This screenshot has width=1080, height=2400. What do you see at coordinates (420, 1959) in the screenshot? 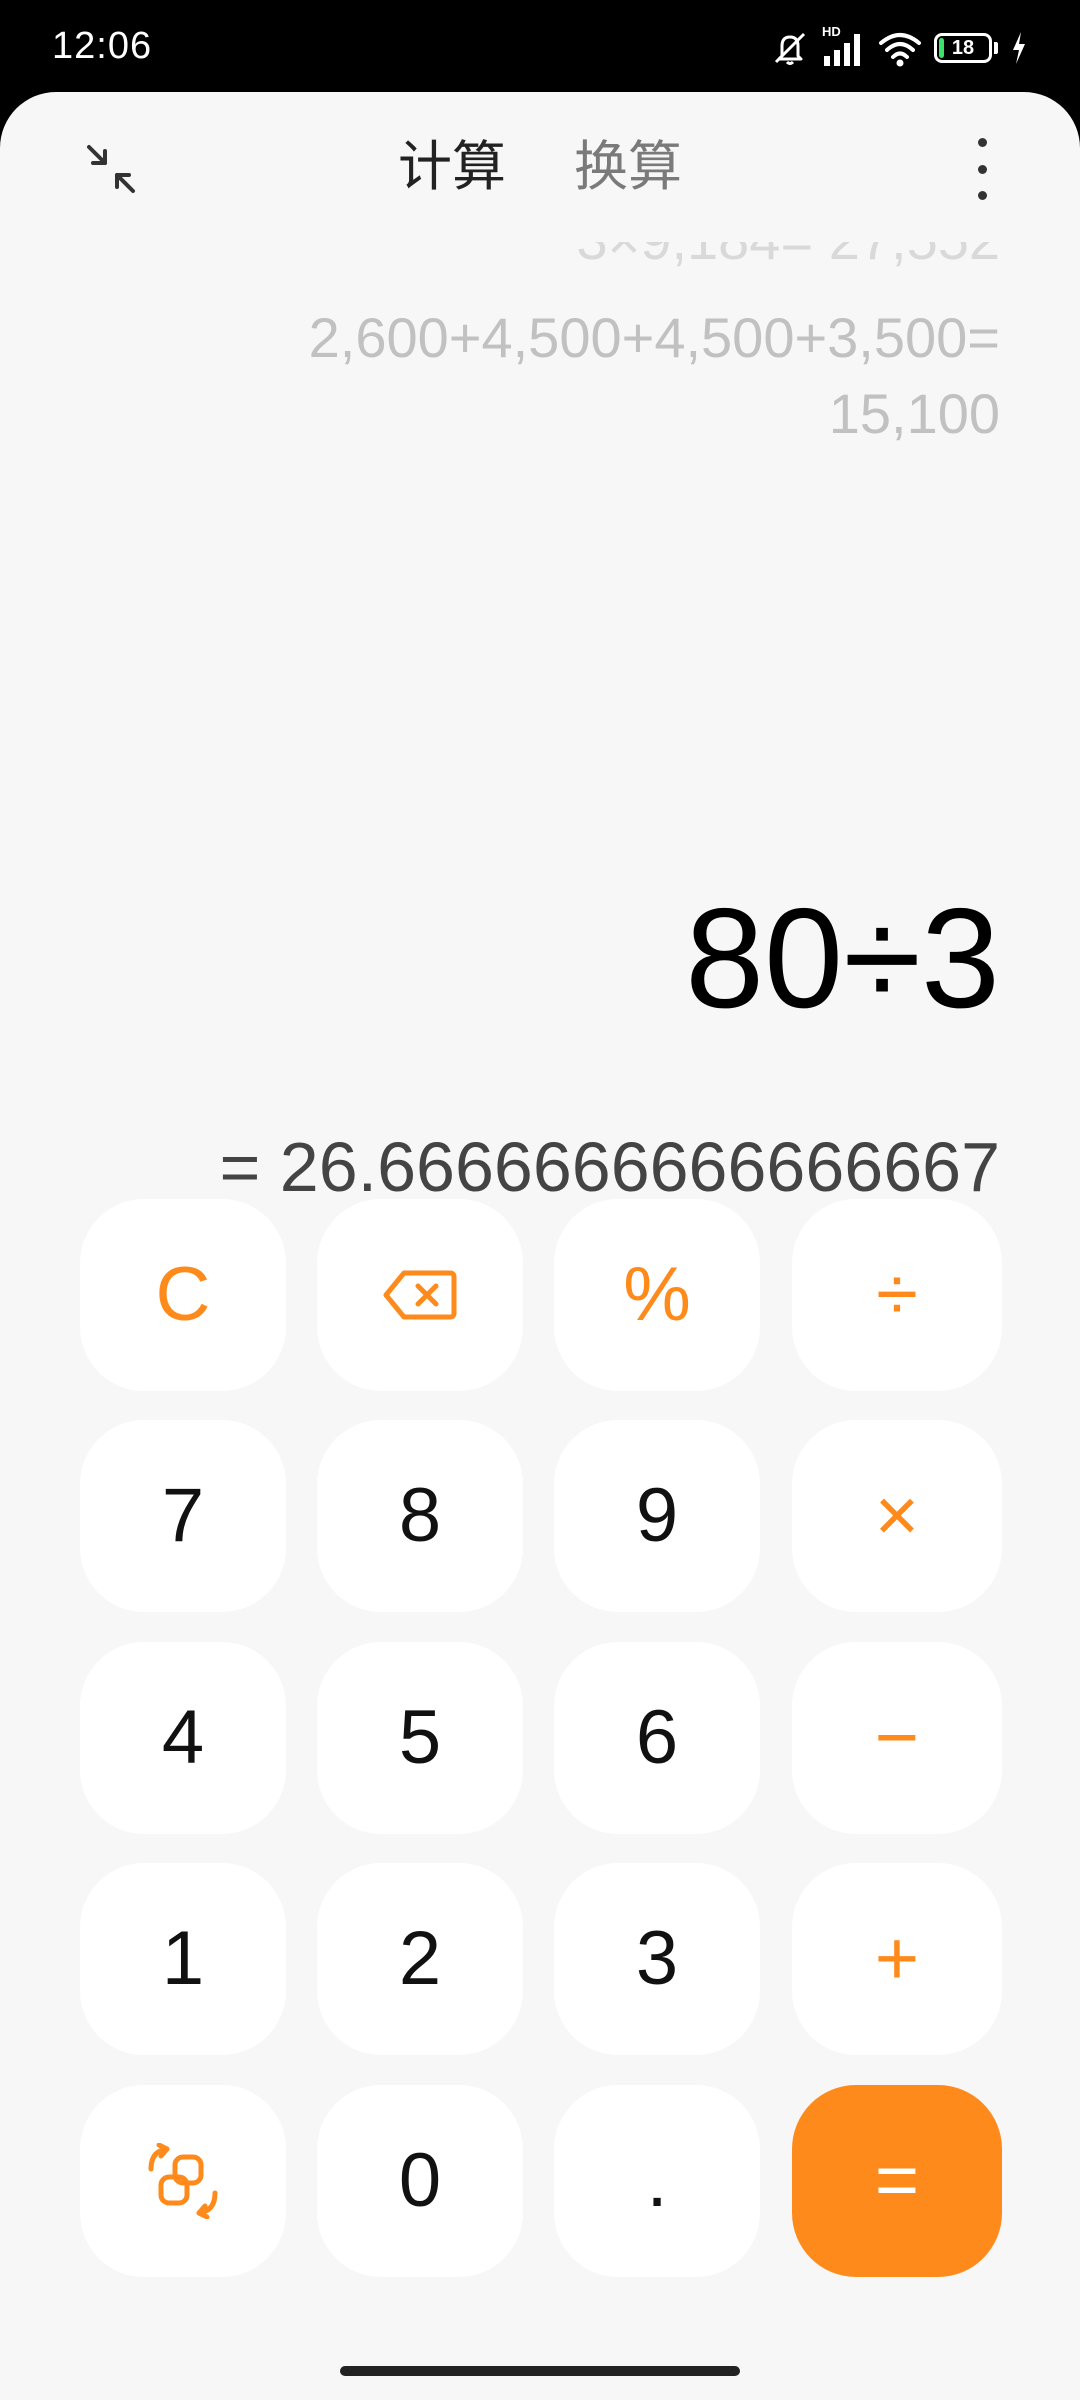
I see `digit-2-button: 2` at bounding box center [420, 1959].